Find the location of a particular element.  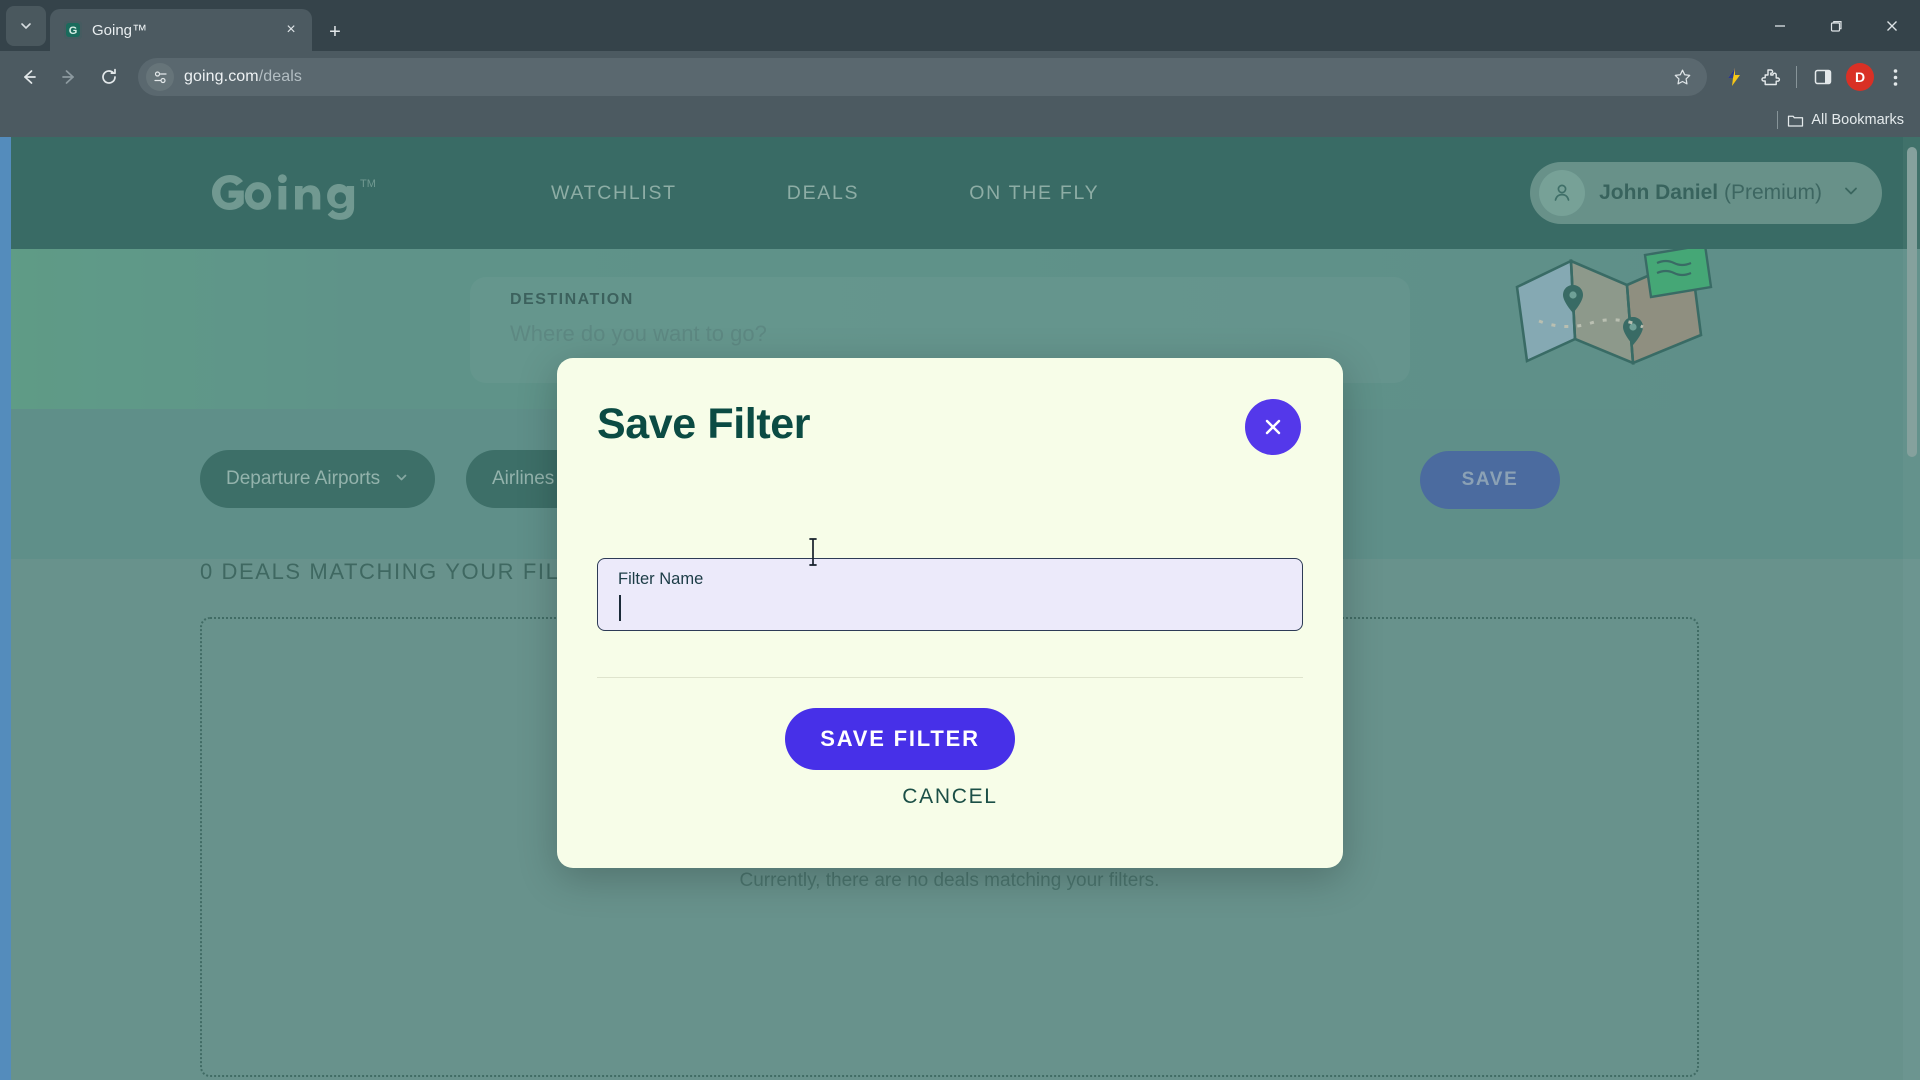

browser-tab: G Going™ × is located at coordinates (181, 30).